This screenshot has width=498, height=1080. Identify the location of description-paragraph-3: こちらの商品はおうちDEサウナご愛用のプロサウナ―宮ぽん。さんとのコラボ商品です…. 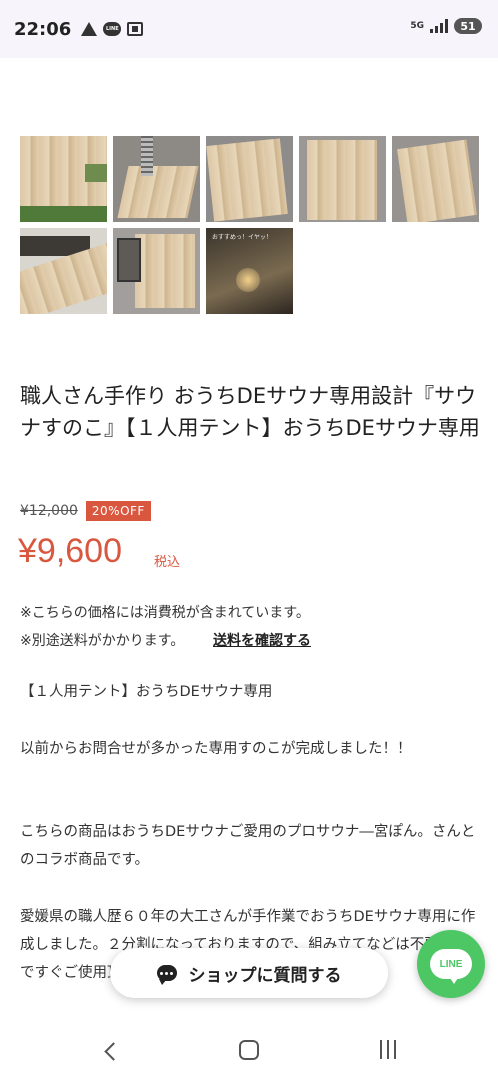
(248, 846).